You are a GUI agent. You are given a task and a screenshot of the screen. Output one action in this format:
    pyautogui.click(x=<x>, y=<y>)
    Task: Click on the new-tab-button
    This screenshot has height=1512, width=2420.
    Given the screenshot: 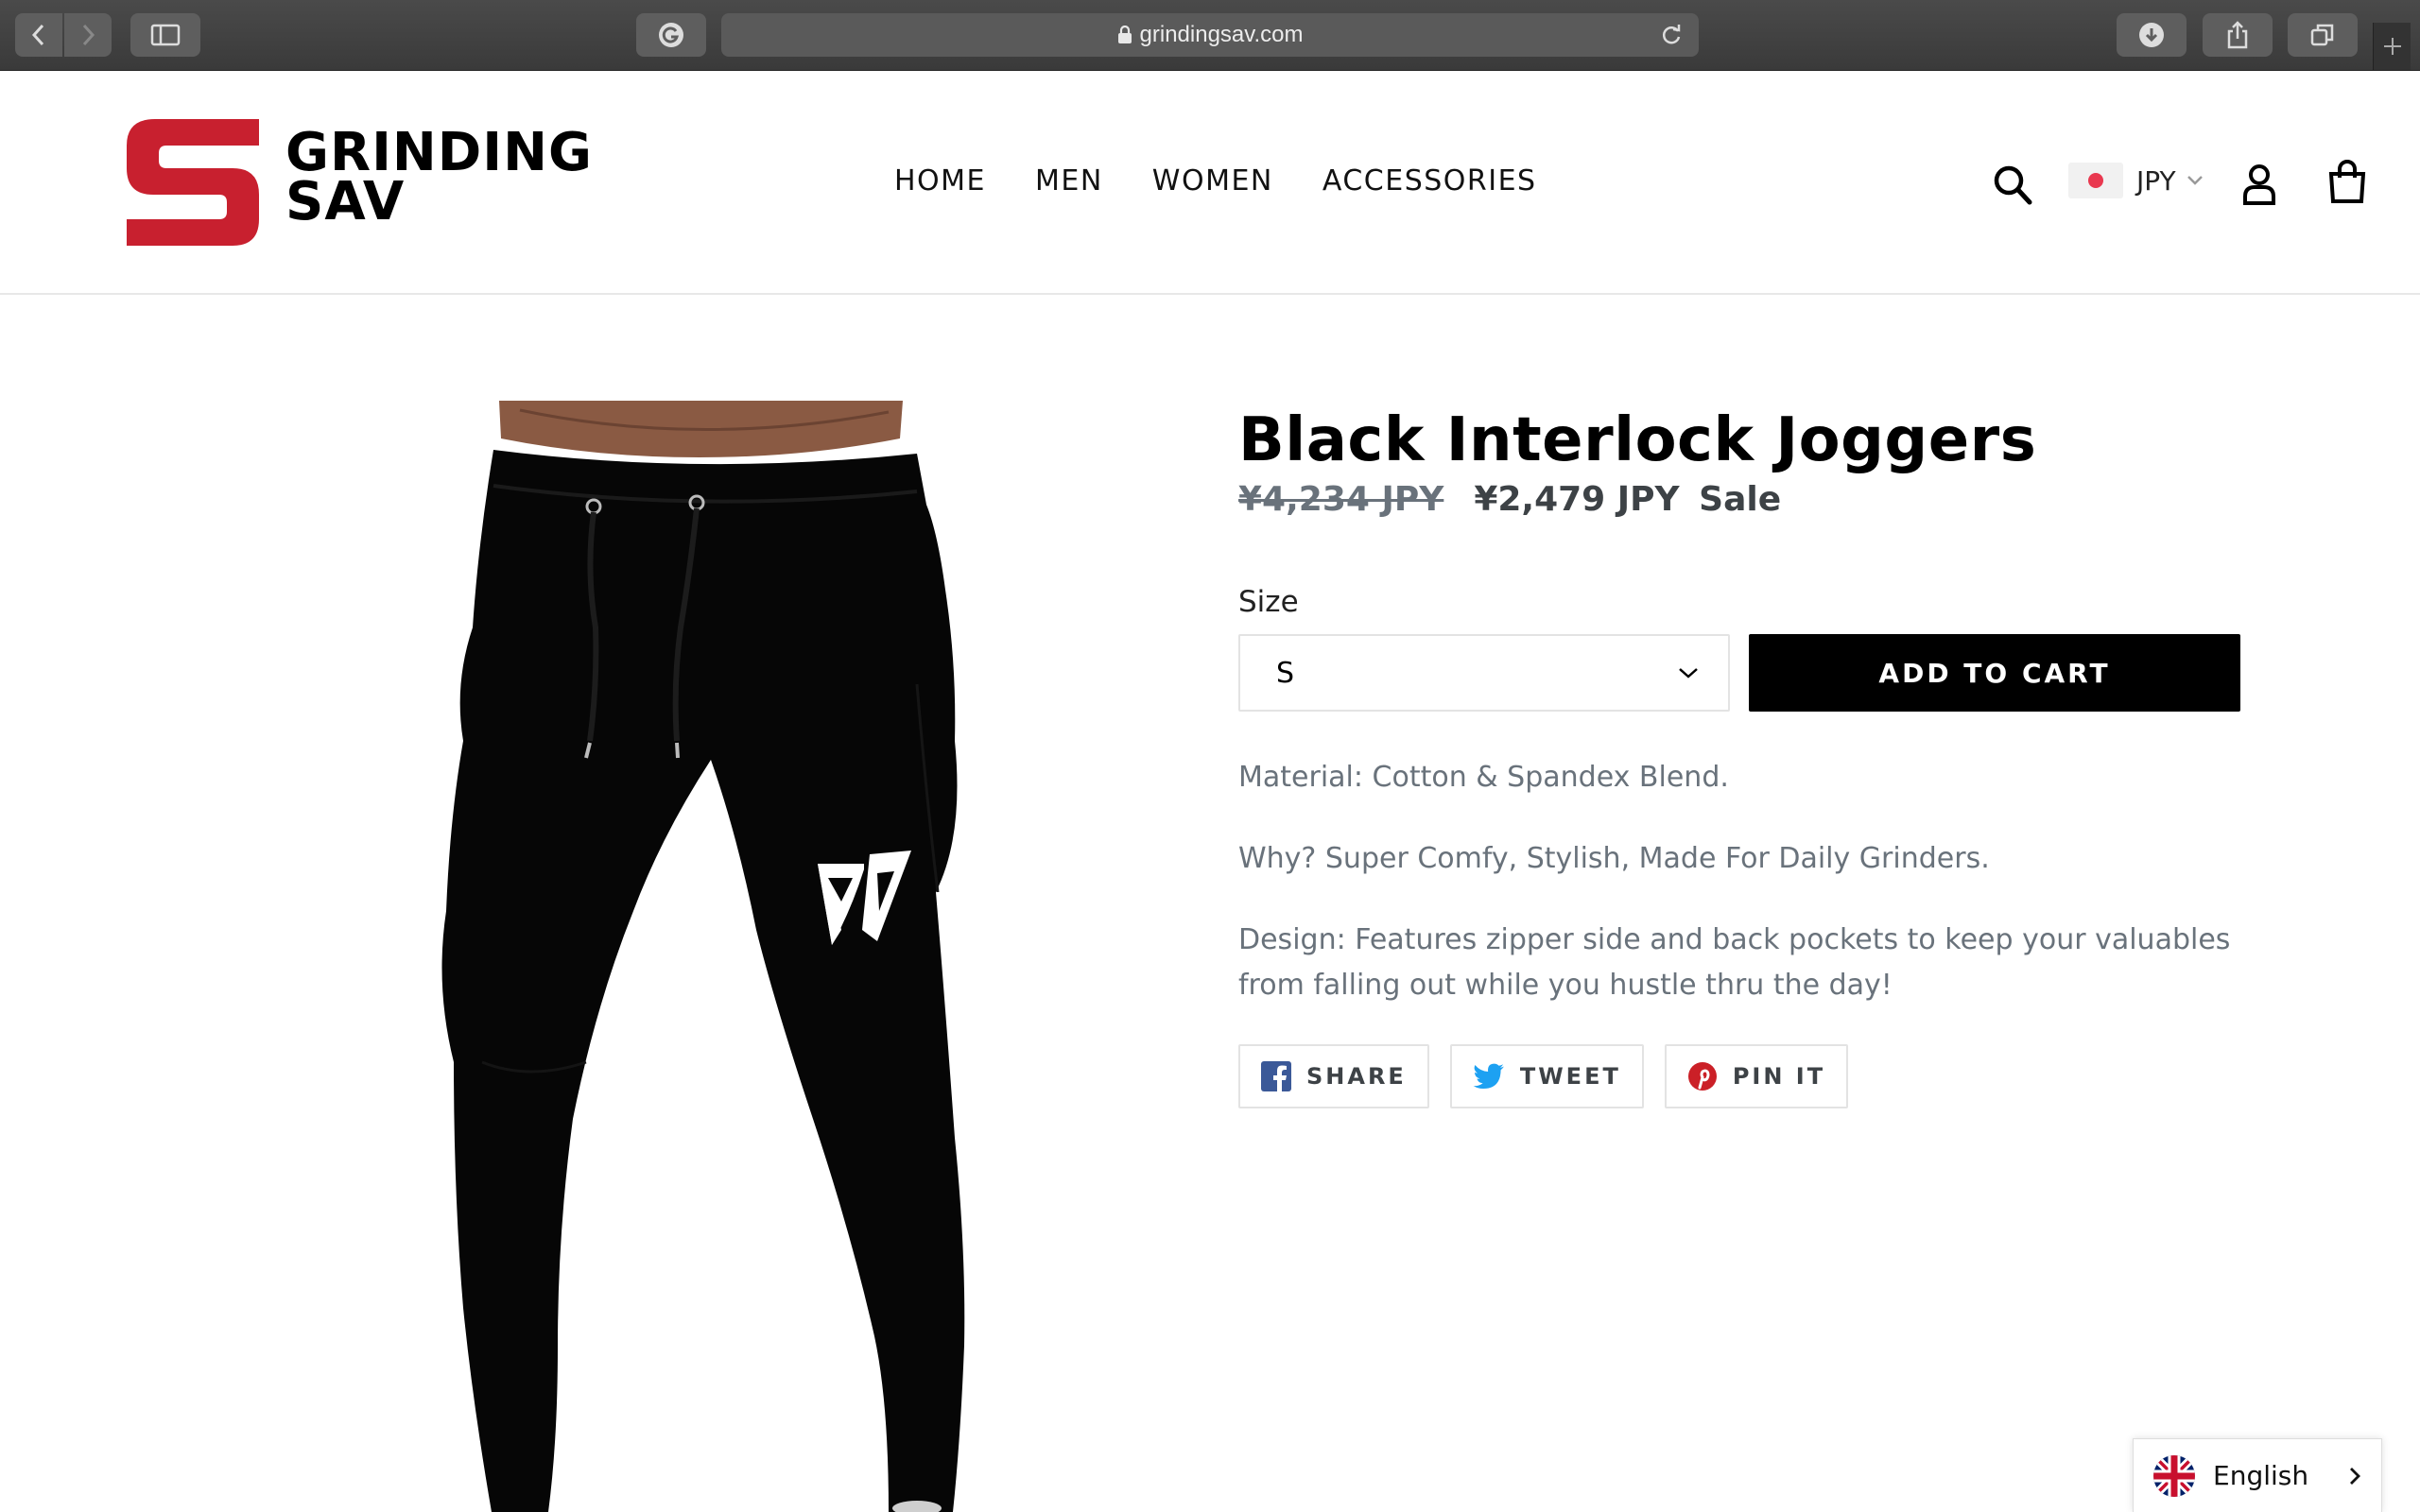 What is the action you would take?
    pyautogui.click(x=2392, y=46)
    